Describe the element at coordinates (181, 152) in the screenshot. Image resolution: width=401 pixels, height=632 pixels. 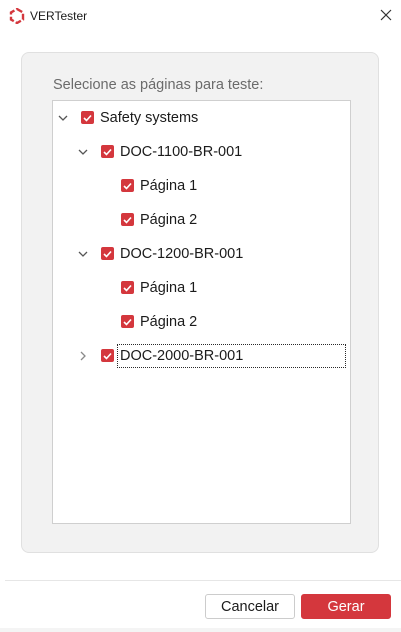
I see `tree-node-label: DOC-1100-BR-001` at that location.